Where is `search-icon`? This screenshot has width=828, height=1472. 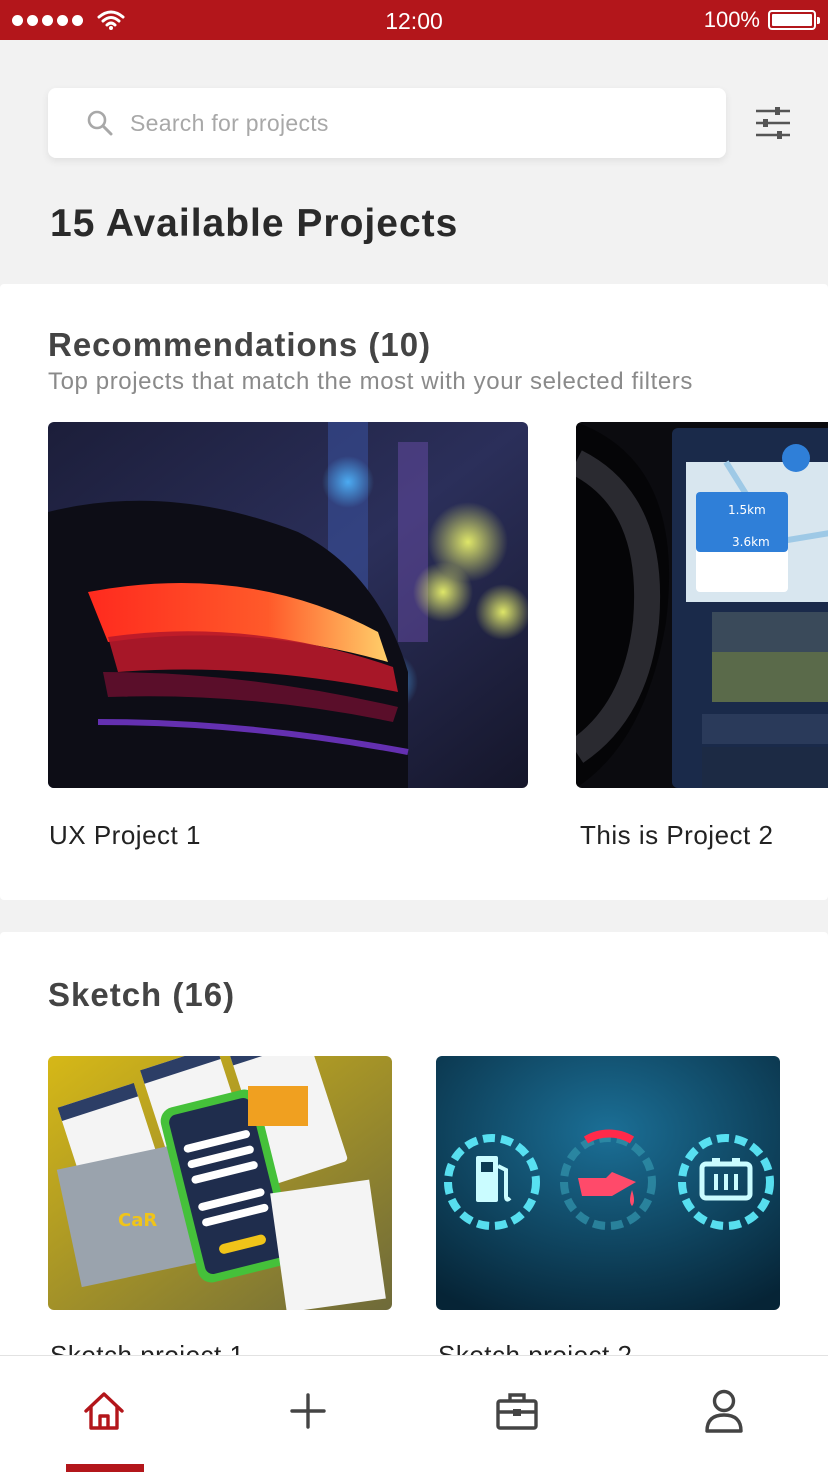 search-icon is located at coordinates (100, 123).